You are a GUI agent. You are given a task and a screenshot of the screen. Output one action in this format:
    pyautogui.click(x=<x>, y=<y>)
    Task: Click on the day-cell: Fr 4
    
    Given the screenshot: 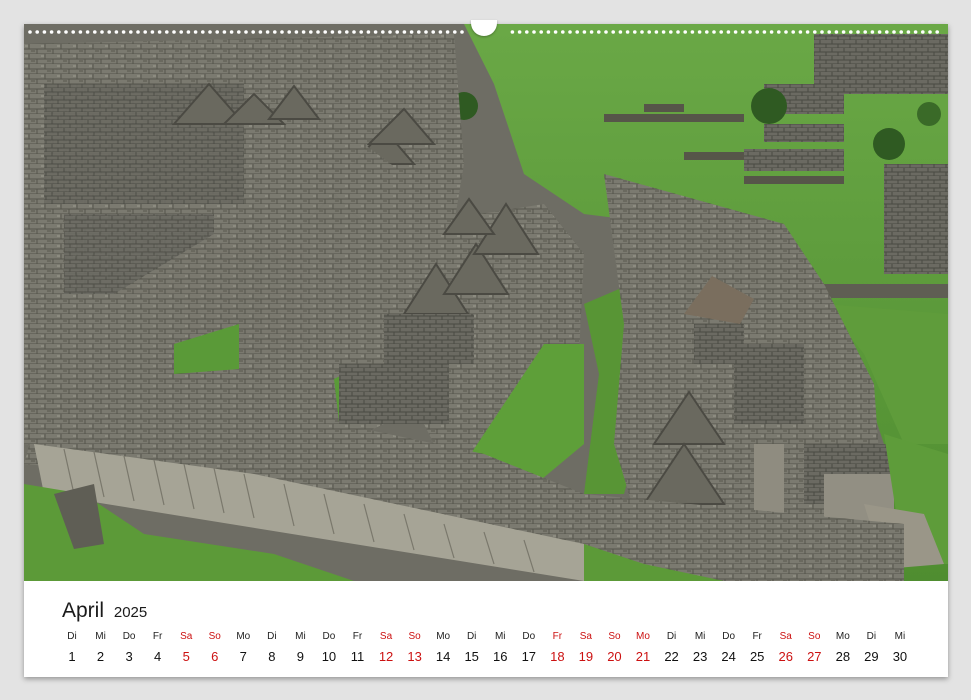 What is the action you would take?
    pyautogui.click(x=158, y=647)
    